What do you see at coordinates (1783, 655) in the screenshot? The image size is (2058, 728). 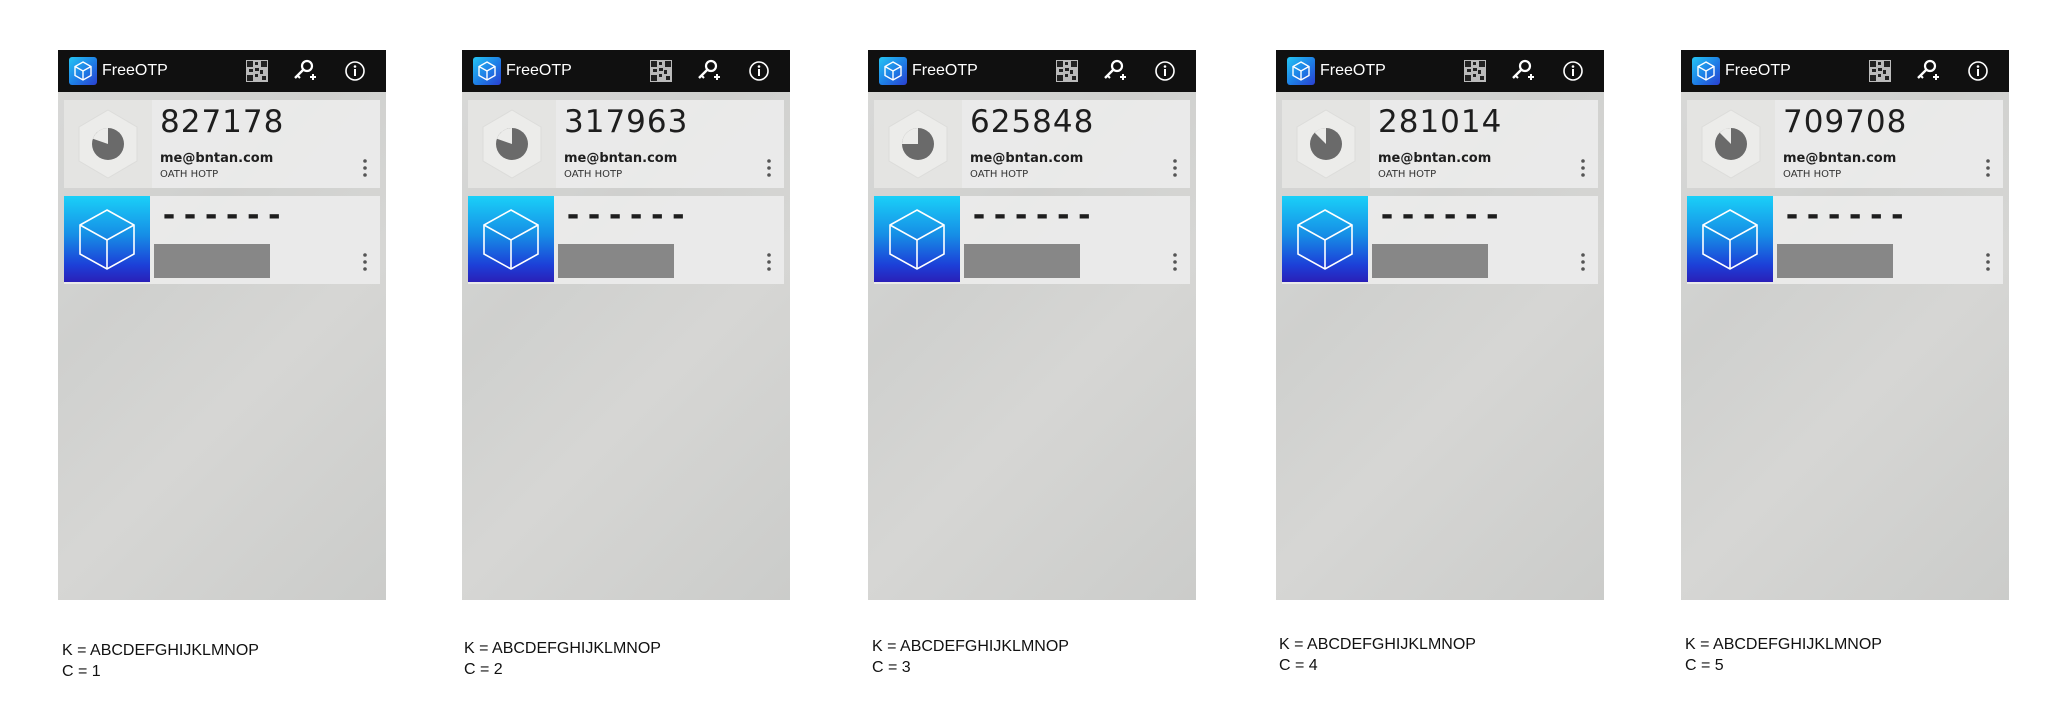 I see `caption-5: K = ABCDEFGHIJKLMNOP C = 5` at bounding box center [1783, 655].